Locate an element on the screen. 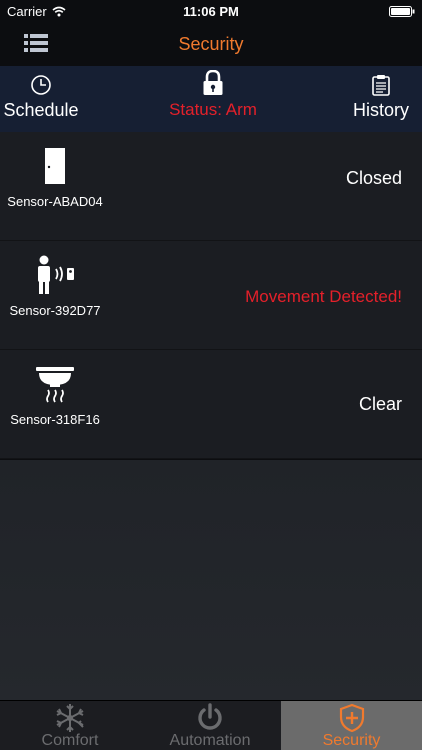 This screenshot has width=422, height=750. tab-comfort-label: Comfort is located at coordinates (70, 740).